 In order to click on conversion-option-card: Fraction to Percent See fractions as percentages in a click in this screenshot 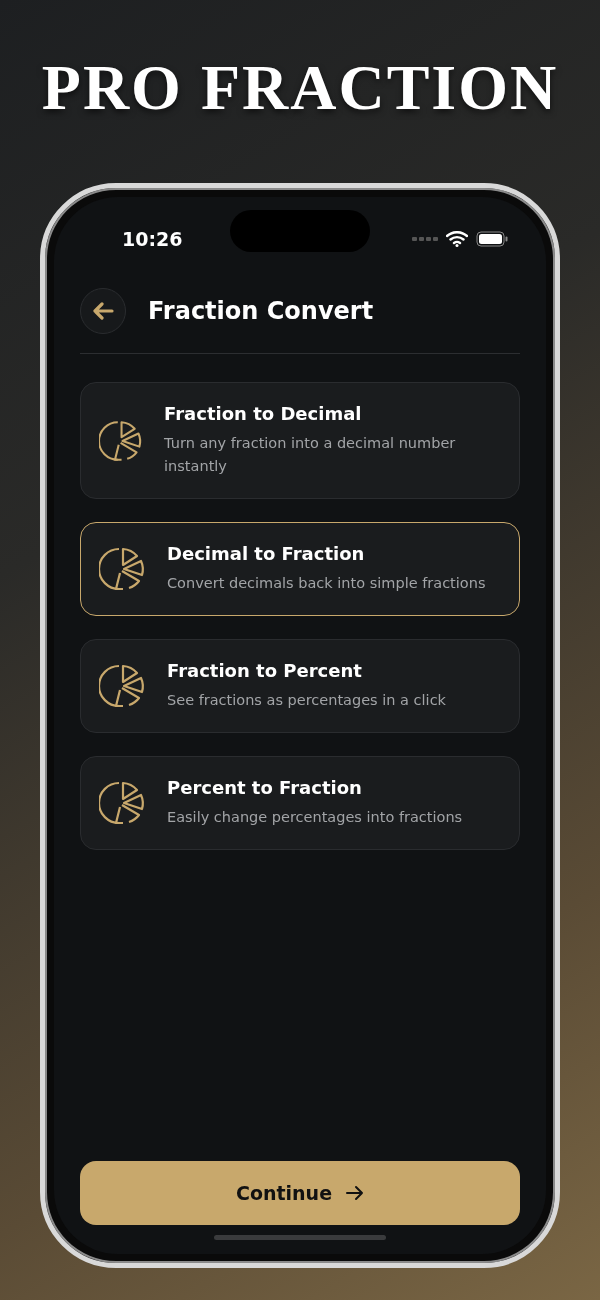, I will do `click(300, 686)`.